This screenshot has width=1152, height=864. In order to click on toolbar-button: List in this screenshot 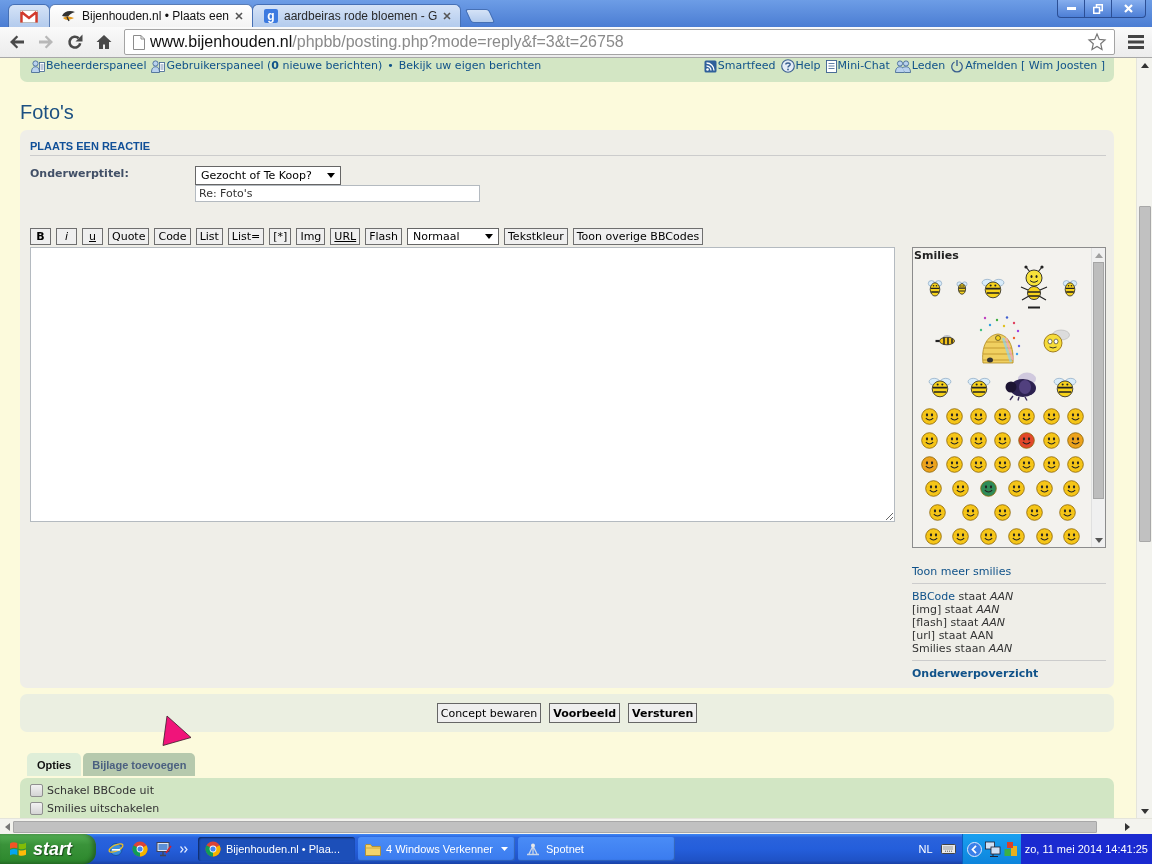, I will do `click(209, 236)`.